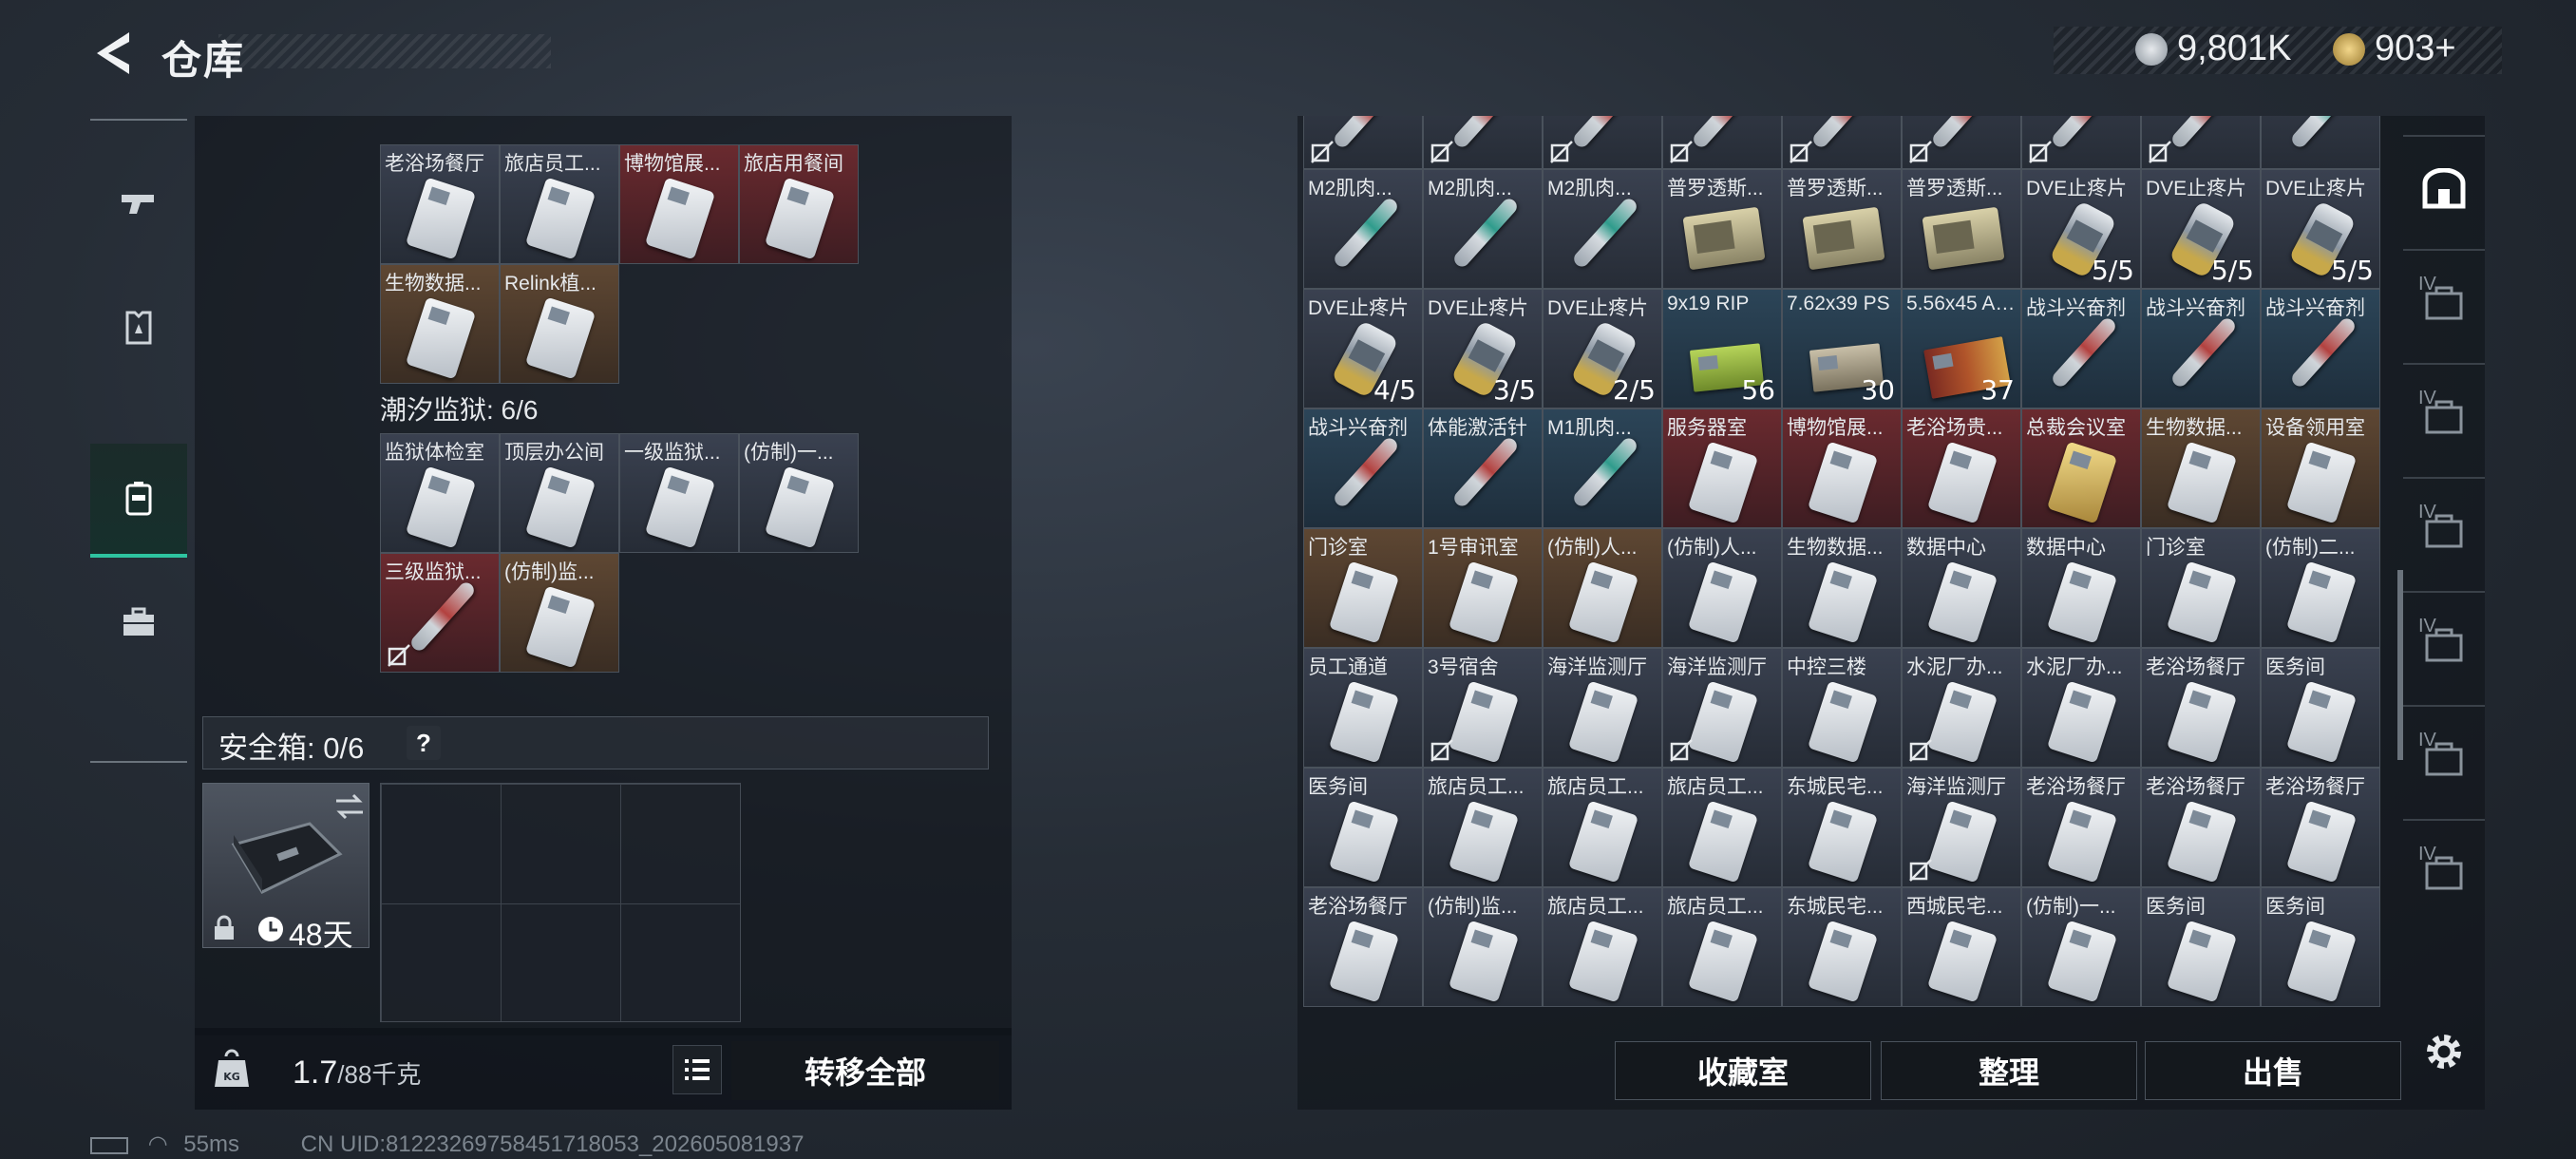  I want to click on stash-tab-1: IV, so click(2444, 302).